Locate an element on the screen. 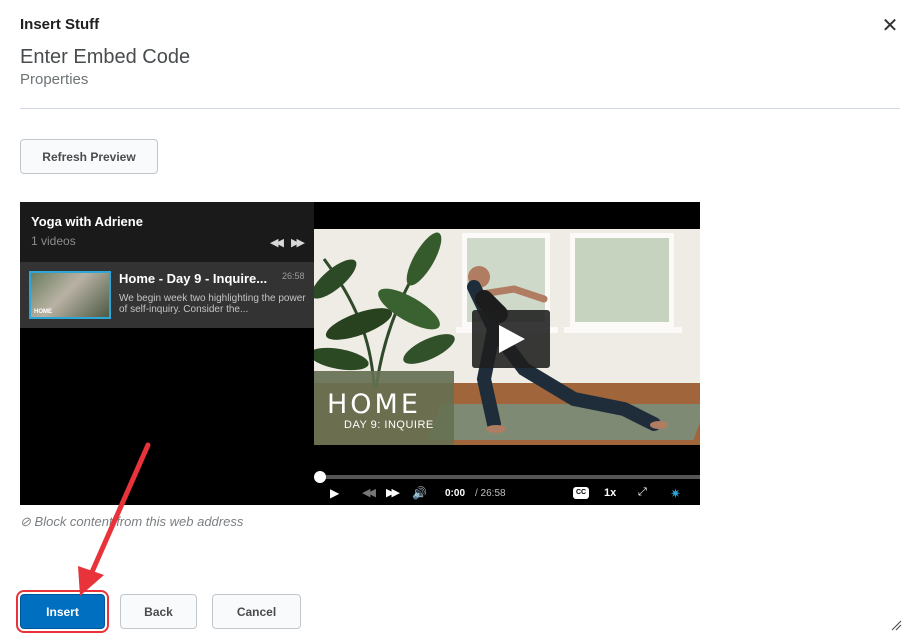 The image size is (914, 643). player-logo-icon: ✷ is located at coordinates (675, 494).